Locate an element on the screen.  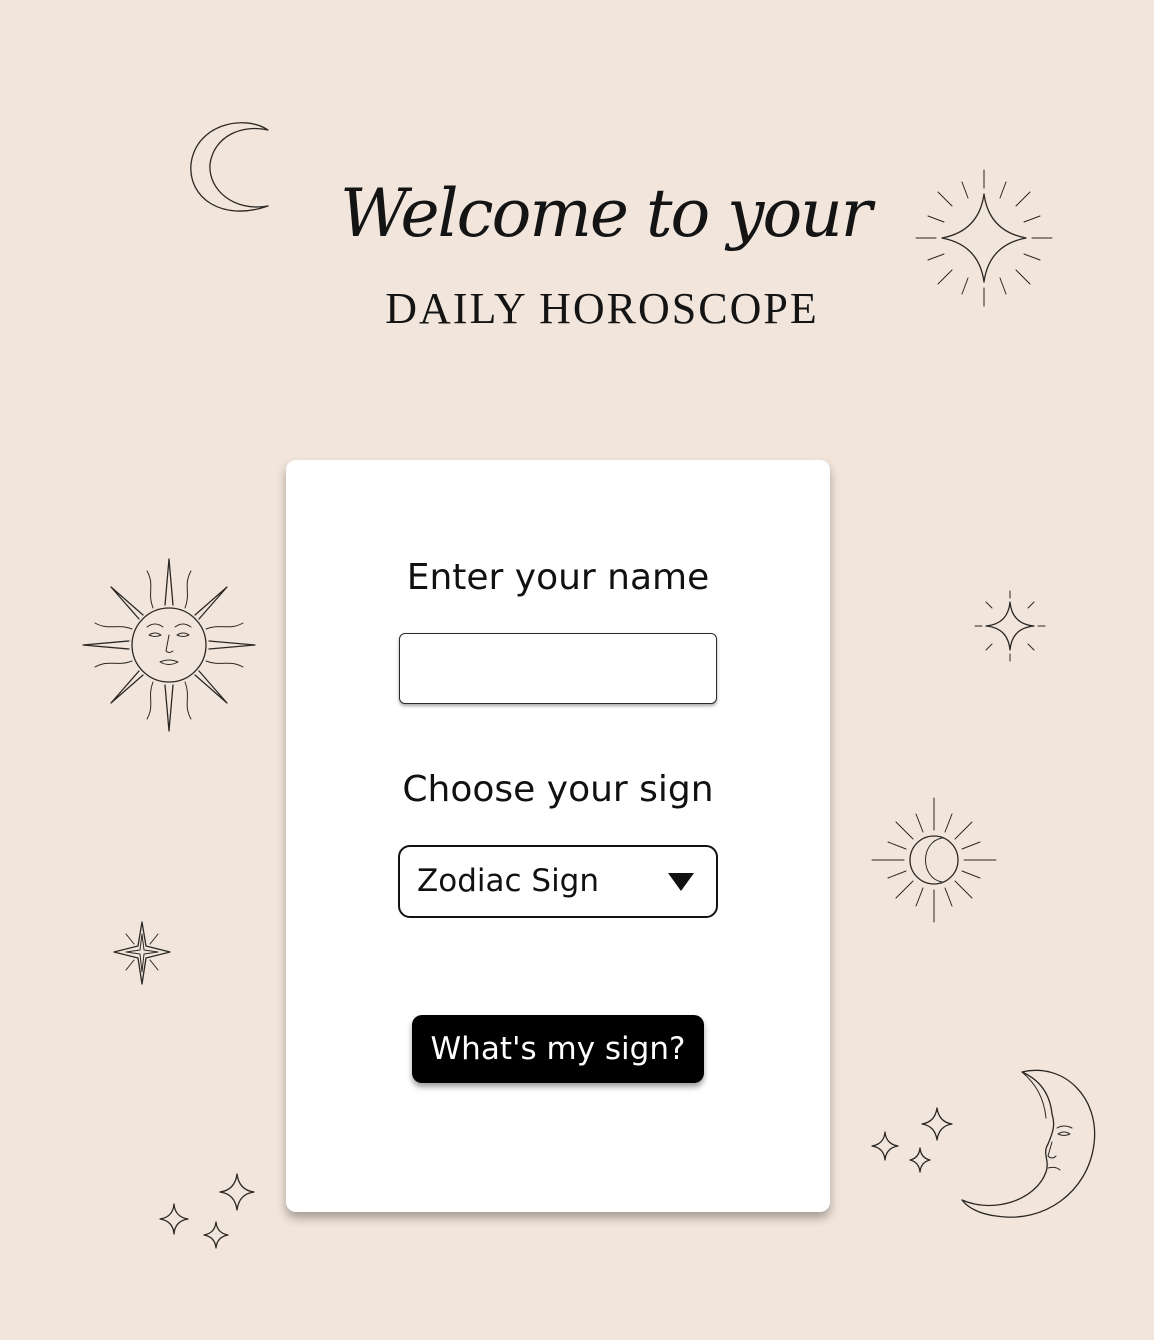
sparkle-star-icon is located at coordinates (984, 238).